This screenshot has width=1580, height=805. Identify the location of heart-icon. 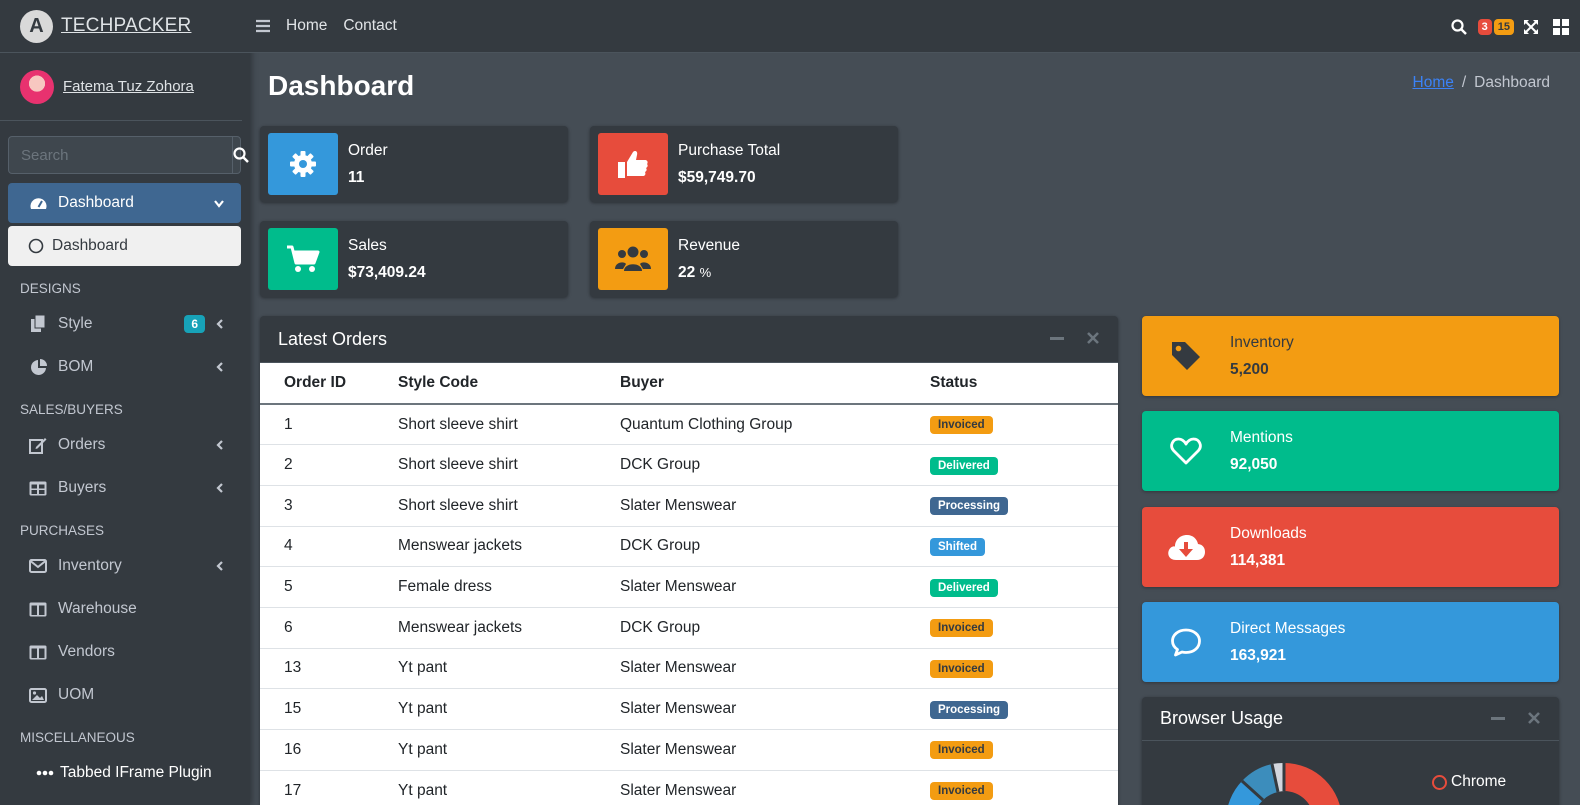
(1186, 451).